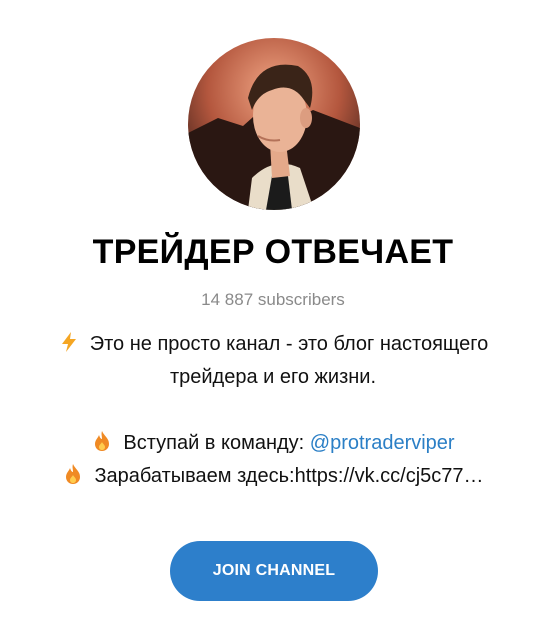 The height and width of the screenshot is (641, 546). Describe the element at coordinates (274, 571) in the screenshot. I see `join-channel-button: JOIN CHANNEL` at that location.